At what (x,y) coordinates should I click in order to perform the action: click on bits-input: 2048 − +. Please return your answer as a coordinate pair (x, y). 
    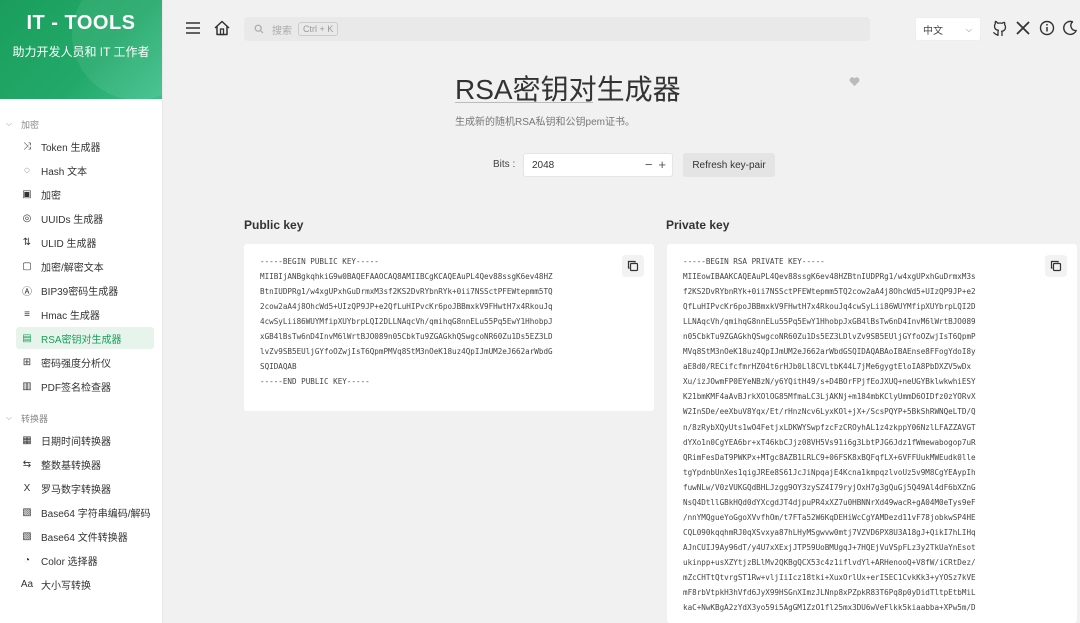
    Looking at the image, I should click on (598, 165).